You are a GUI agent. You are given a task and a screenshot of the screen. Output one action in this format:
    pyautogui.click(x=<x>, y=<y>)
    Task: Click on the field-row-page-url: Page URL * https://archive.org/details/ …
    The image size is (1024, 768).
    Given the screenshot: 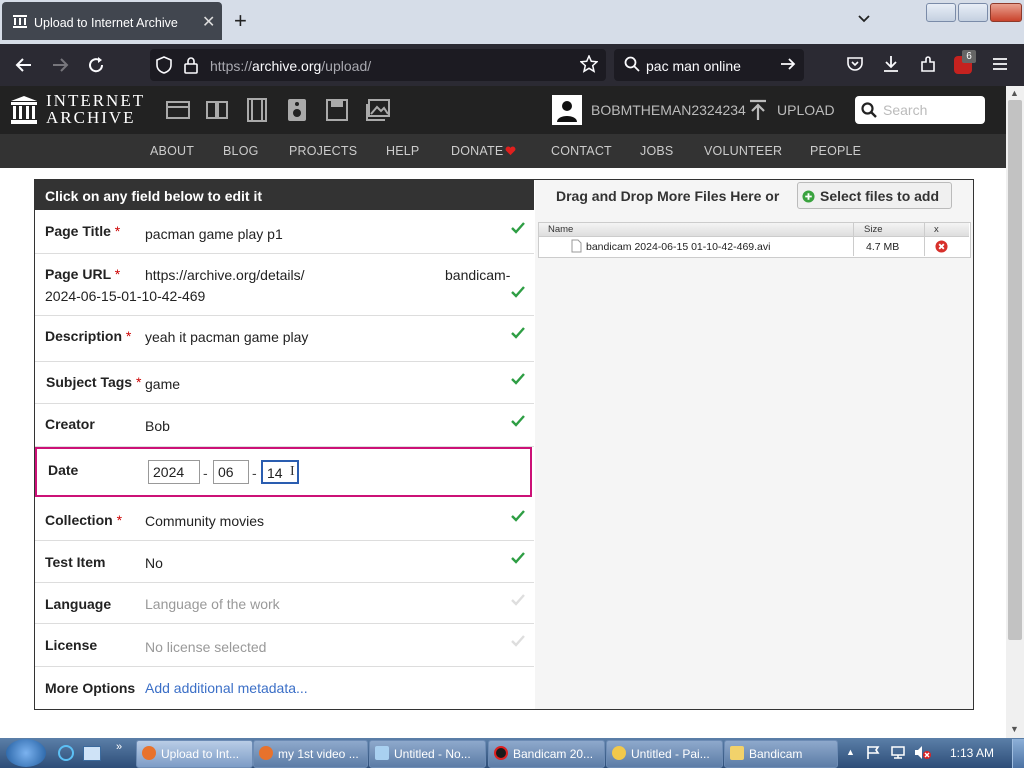 What is the action you would take?
    pyautogui.click(x=284, y=285)
    